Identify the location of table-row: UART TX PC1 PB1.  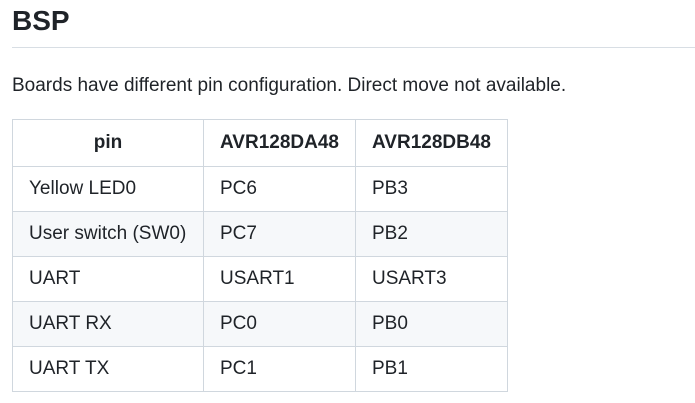
(260, 369).